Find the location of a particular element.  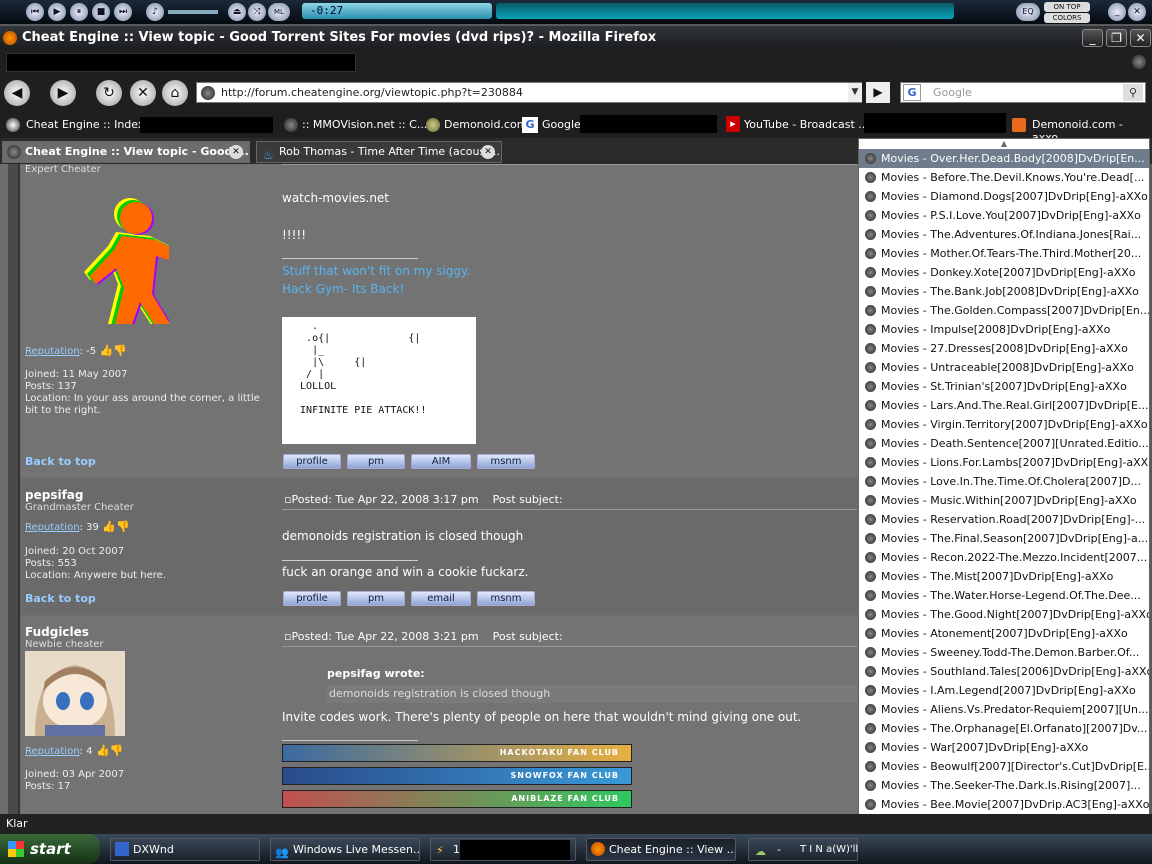

maximize-button: ❐ is located at coordinates (1116, 38).